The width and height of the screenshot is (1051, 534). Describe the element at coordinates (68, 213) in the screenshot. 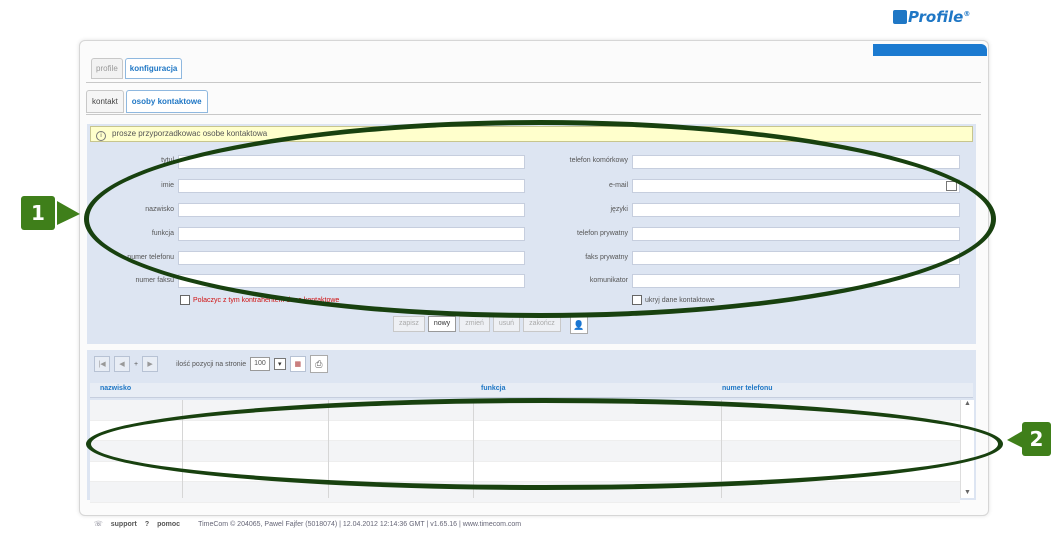

I see `callout-1-arrow` at that location.